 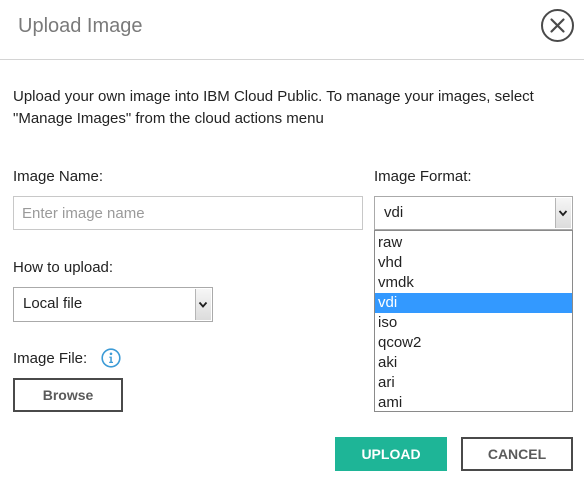 What do you see at coordinates (473, 403) in the screenshot?
I see `format-option-ami: ami` at bounding box center [473, 403].